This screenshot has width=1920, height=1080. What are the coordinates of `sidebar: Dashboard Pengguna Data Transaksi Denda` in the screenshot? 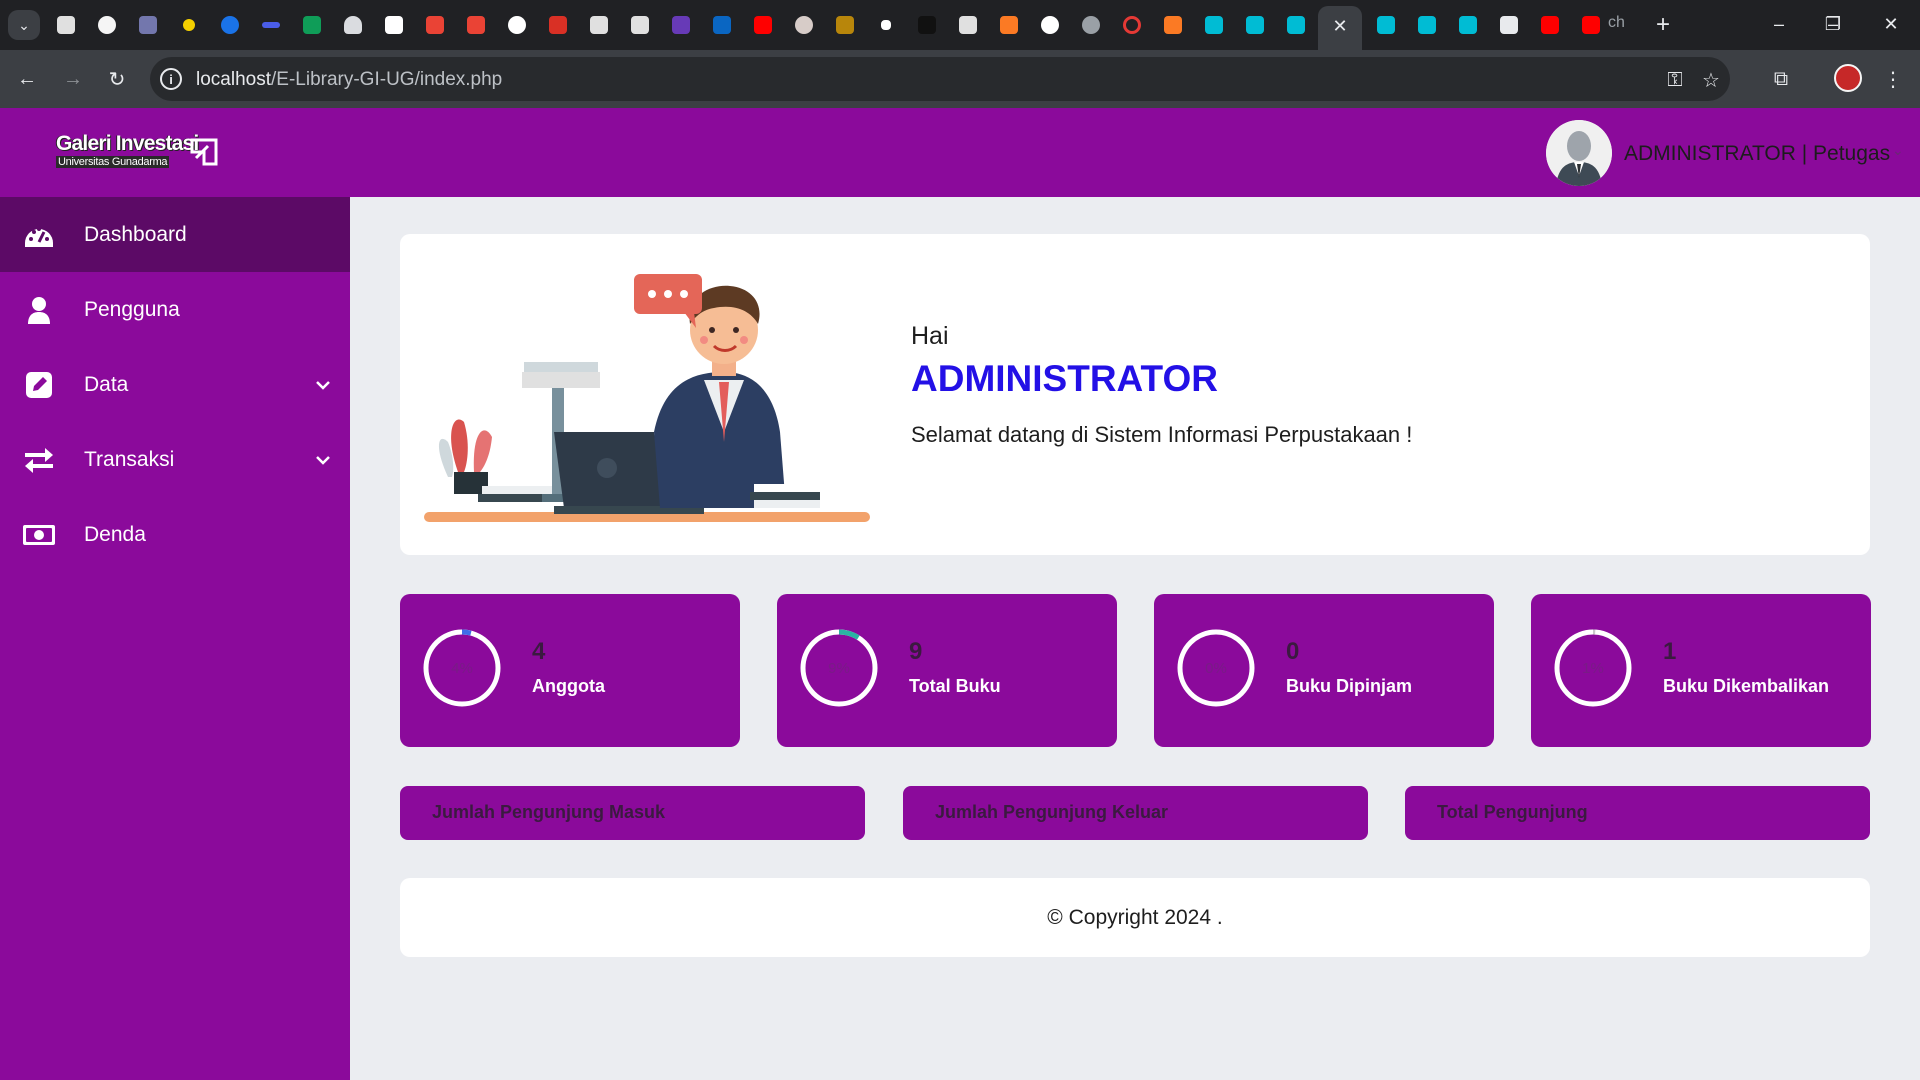 It's located at (175, 638).